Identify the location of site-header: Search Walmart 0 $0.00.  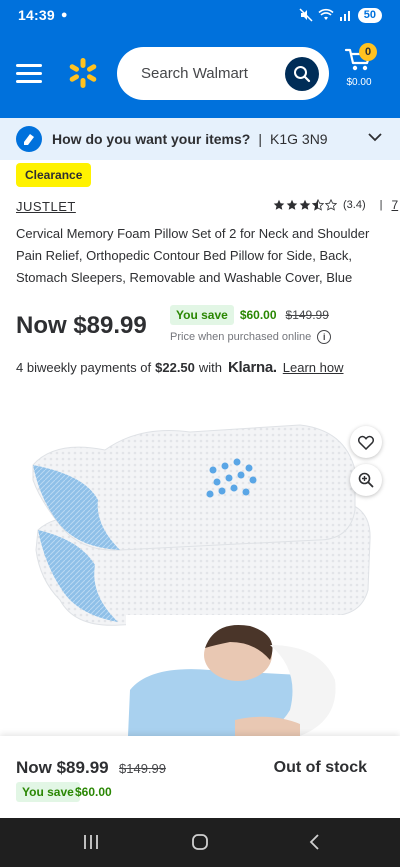
(200, 74).